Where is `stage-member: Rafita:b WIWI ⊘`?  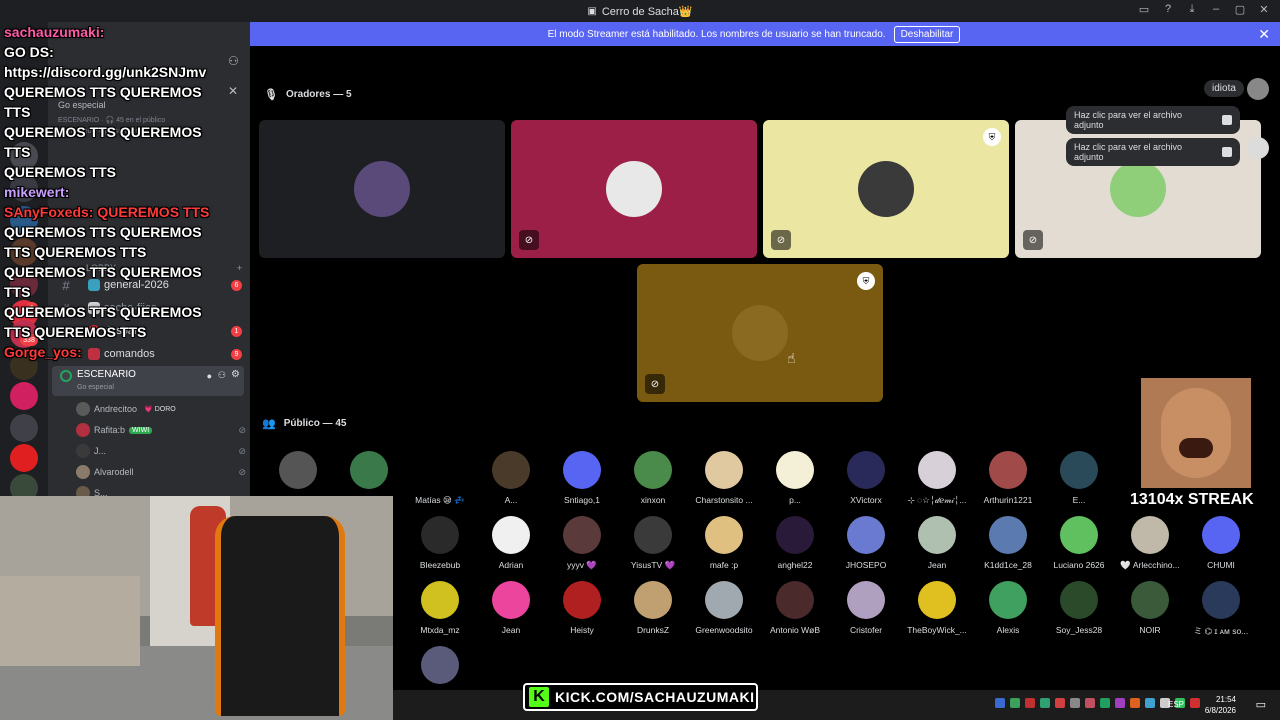 stage-member: Rafita:b WIWI ⊘ is located at coordinates (161, 430).